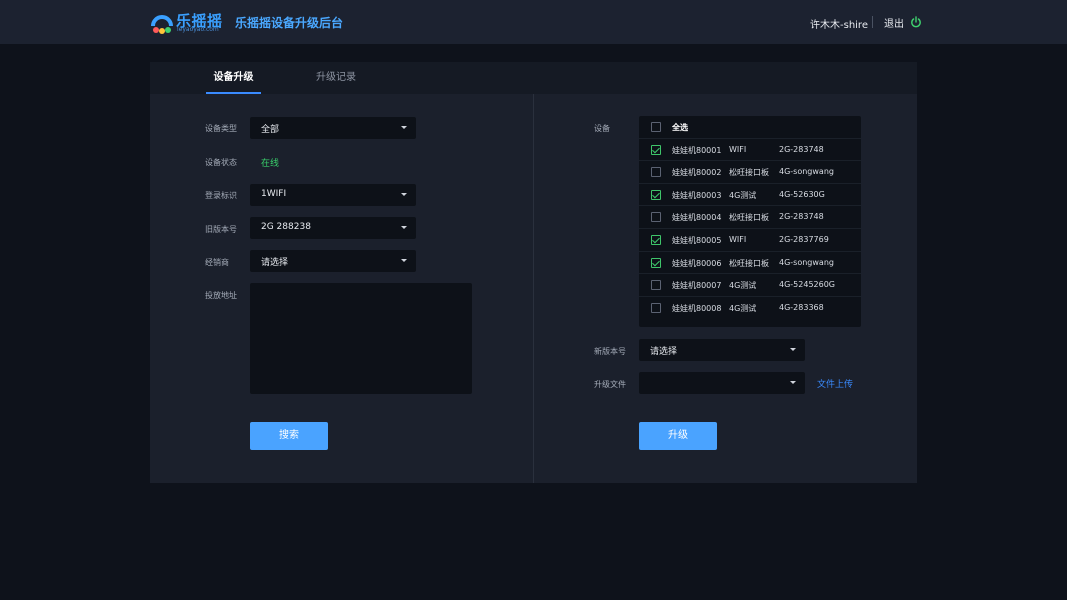  I want to click on new-version-label: 新版本号, so click(610, 351).